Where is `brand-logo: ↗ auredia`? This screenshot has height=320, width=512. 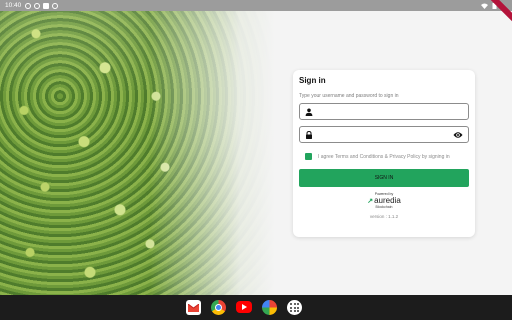
brand-logo: ↗ auredia is located at coordinates (384, 200).